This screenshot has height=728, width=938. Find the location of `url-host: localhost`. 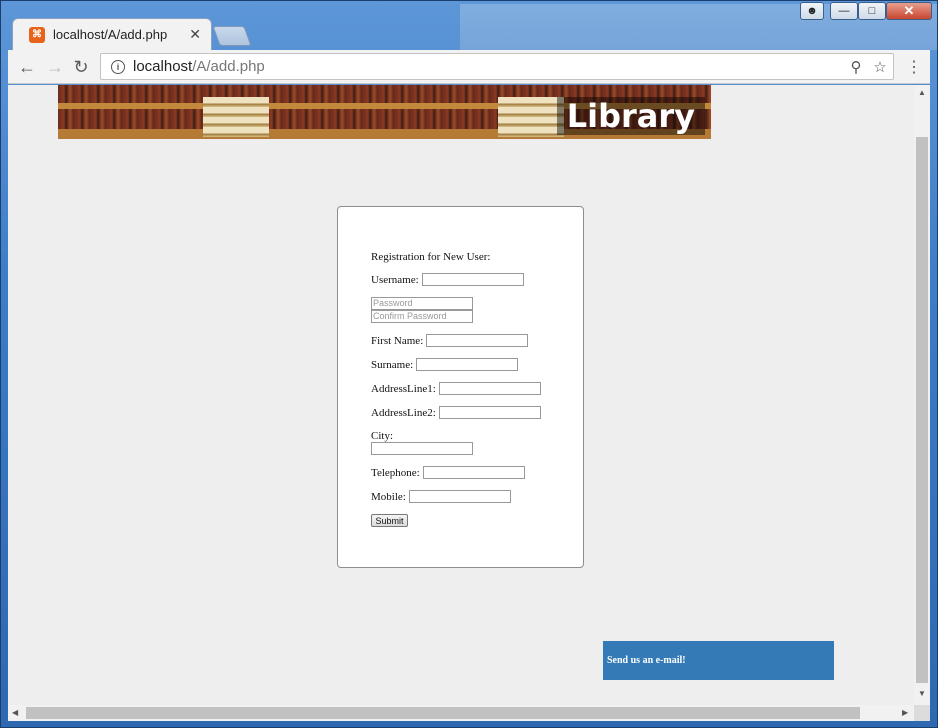

url-host: localhost is located at coordinates (163, 66).